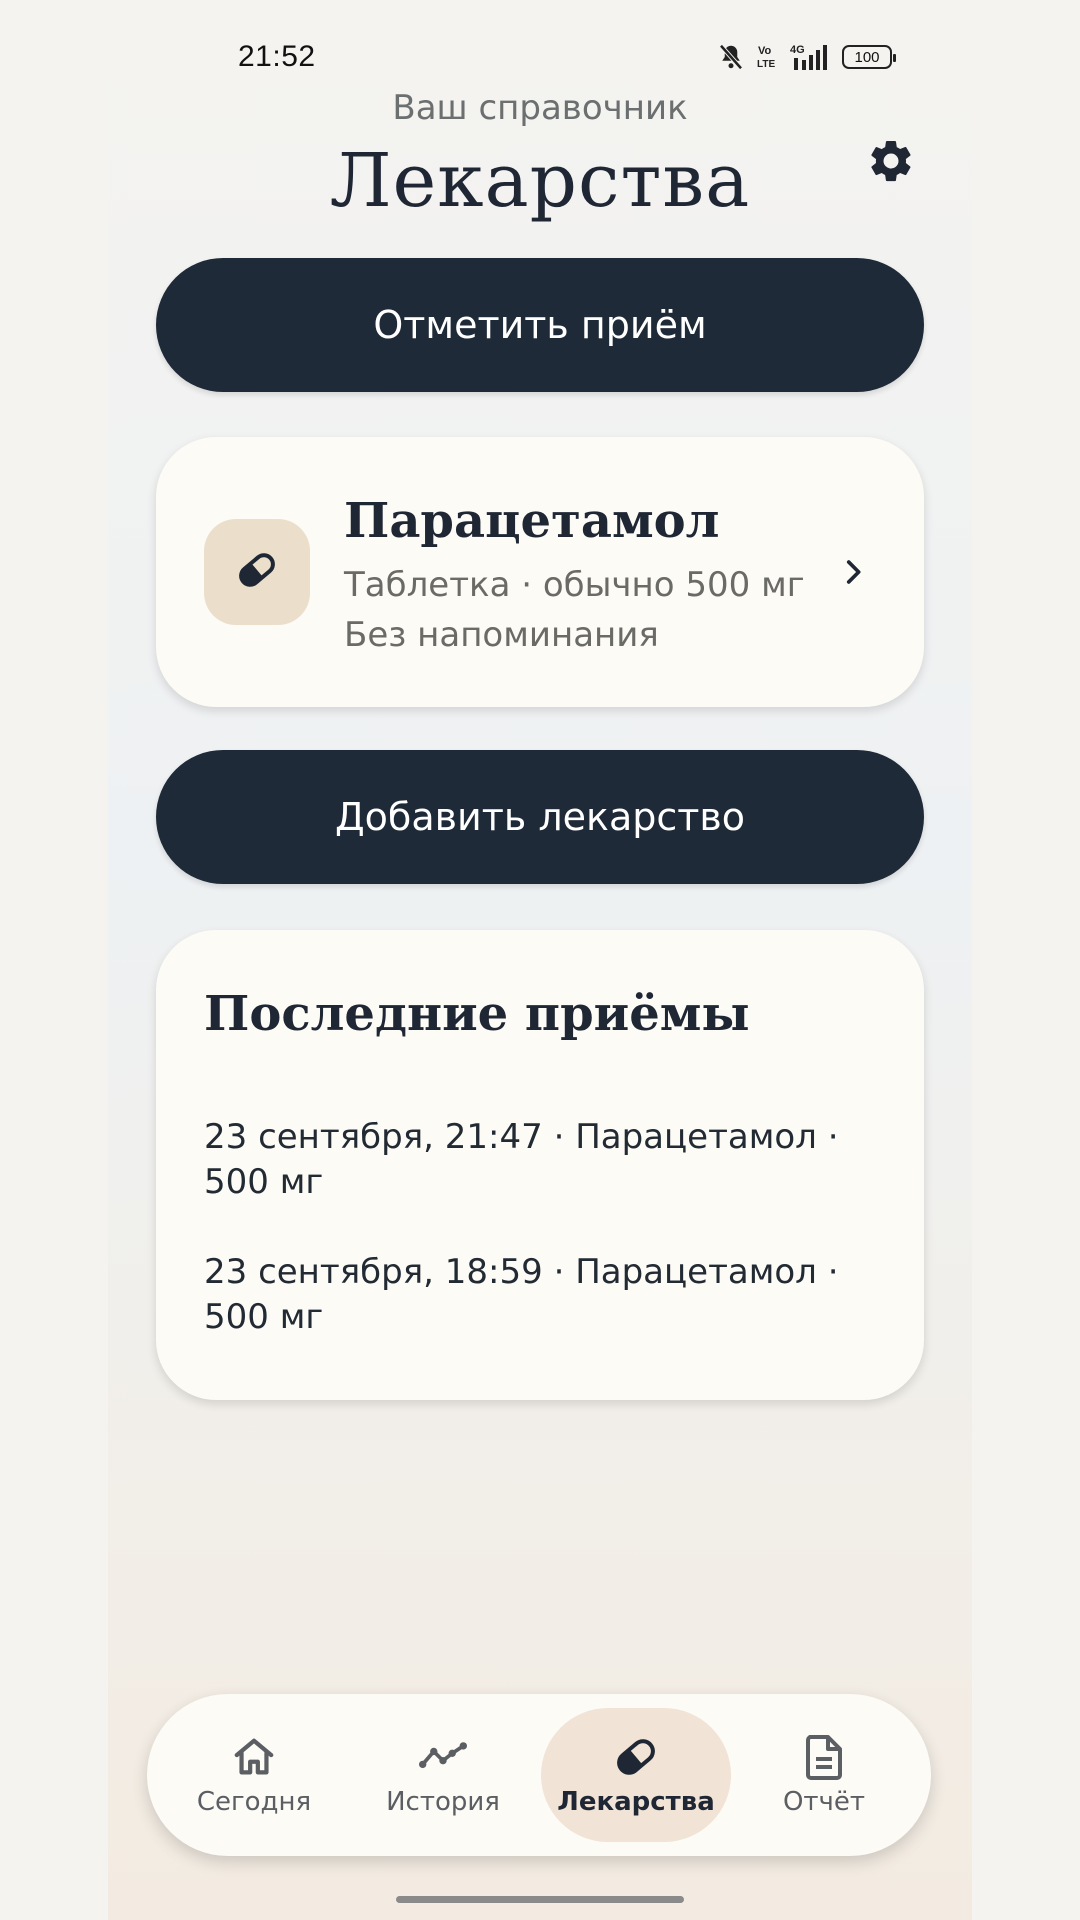  I want to click on bottom-navigation: Сегодня История Лекарства Отчёт, so click(539, 1775).